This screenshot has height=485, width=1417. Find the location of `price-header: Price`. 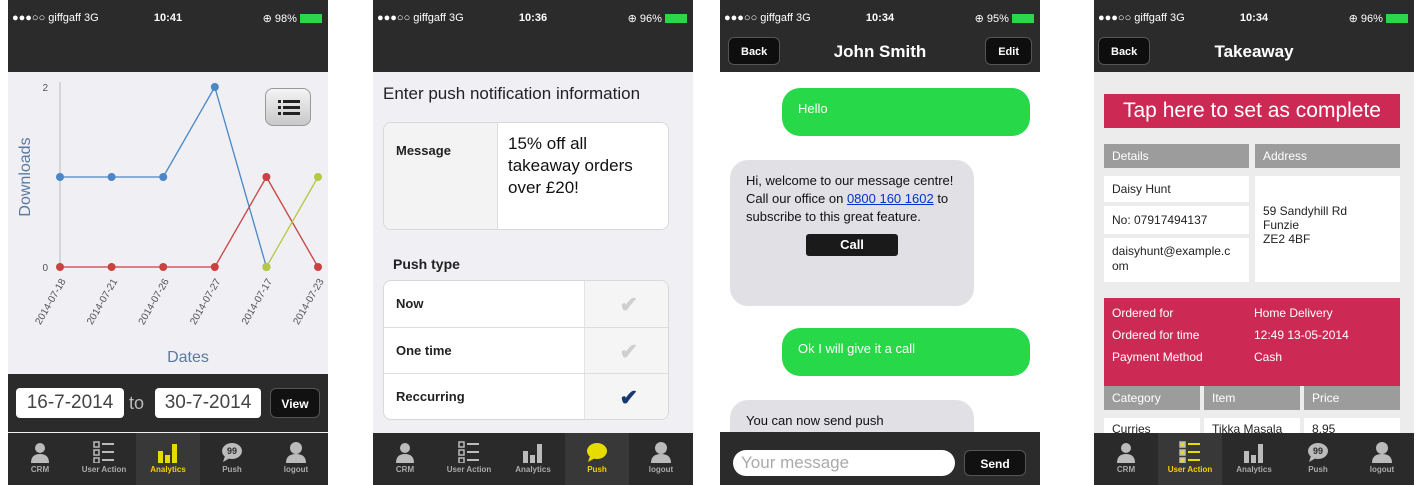

price-header: Price is located at coordinates (1352, 398).